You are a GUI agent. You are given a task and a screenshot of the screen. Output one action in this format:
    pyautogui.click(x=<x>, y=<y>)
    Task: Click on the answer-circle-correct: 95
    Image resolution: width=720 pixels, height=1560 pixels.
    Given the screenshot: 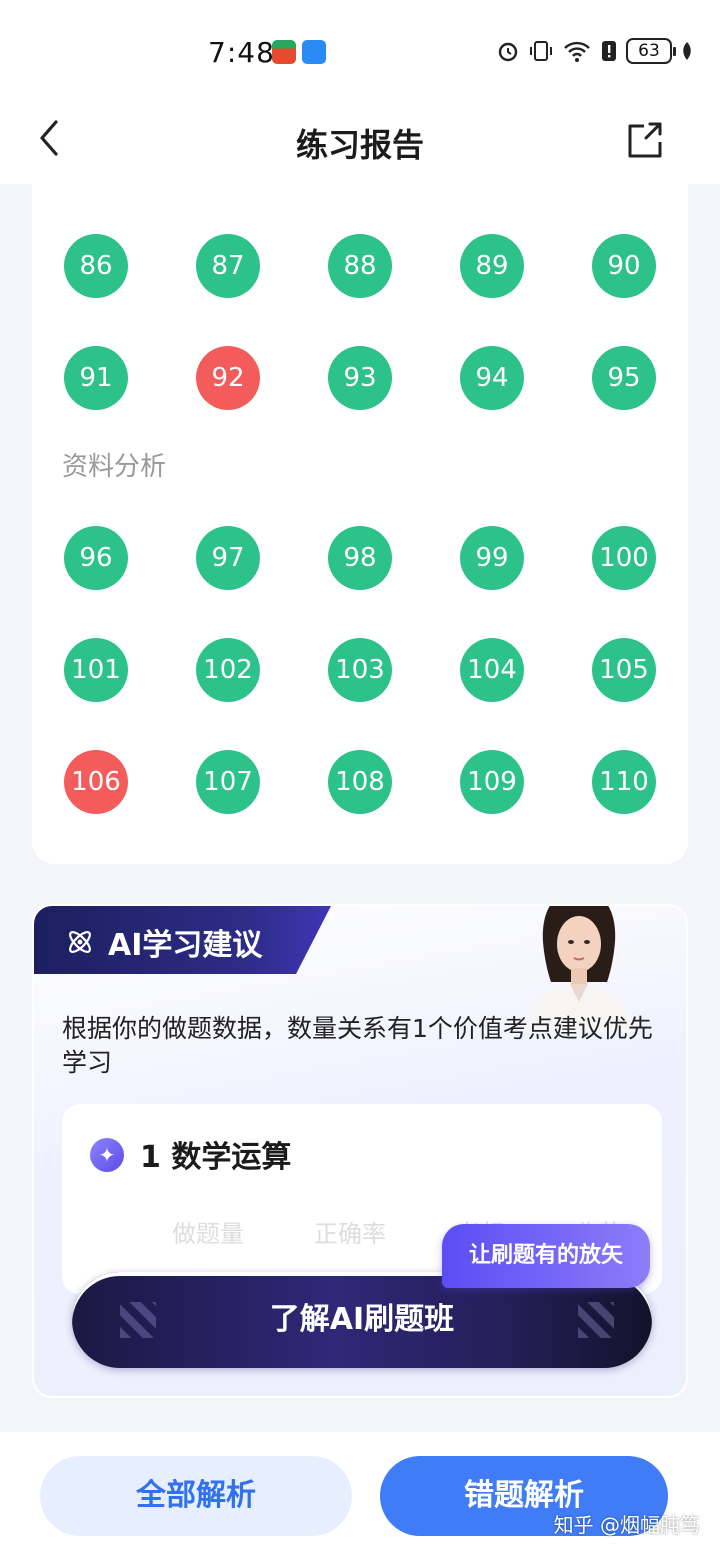 What is the action you would take?
    pyautogui.click(x=624, y=378)
    